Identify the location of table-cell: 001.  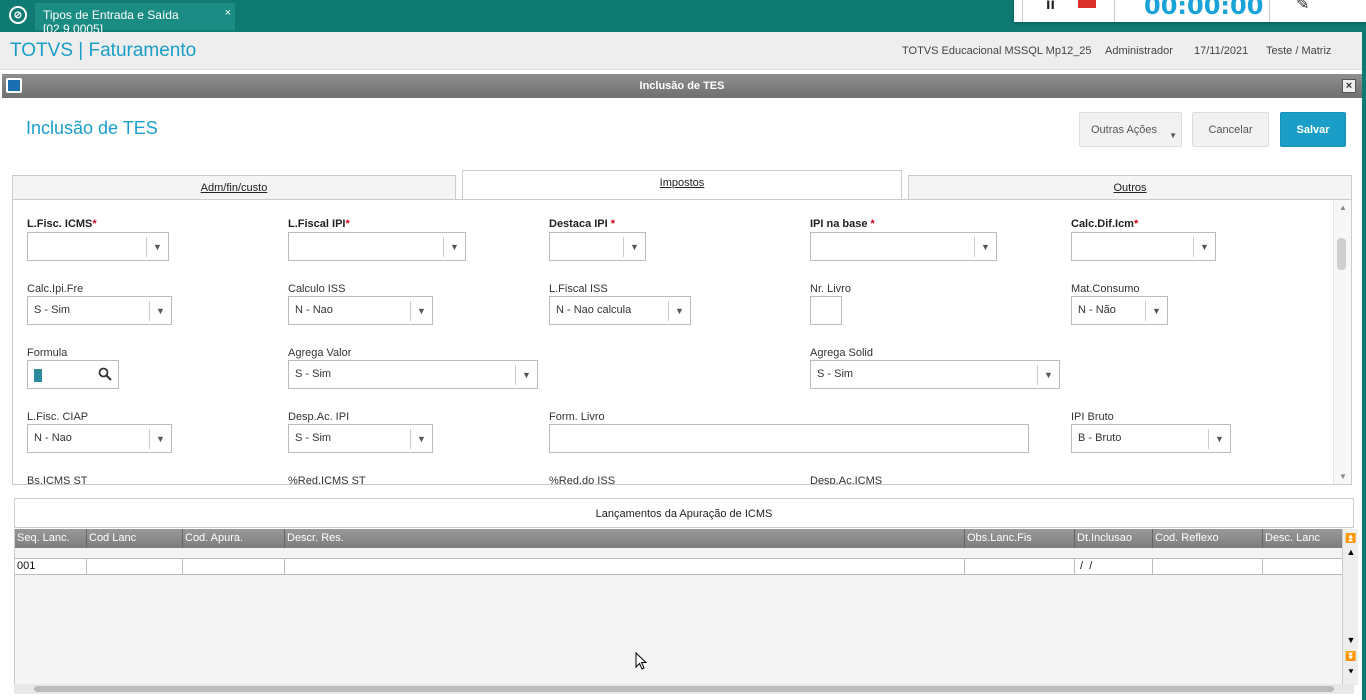
(51, 566).